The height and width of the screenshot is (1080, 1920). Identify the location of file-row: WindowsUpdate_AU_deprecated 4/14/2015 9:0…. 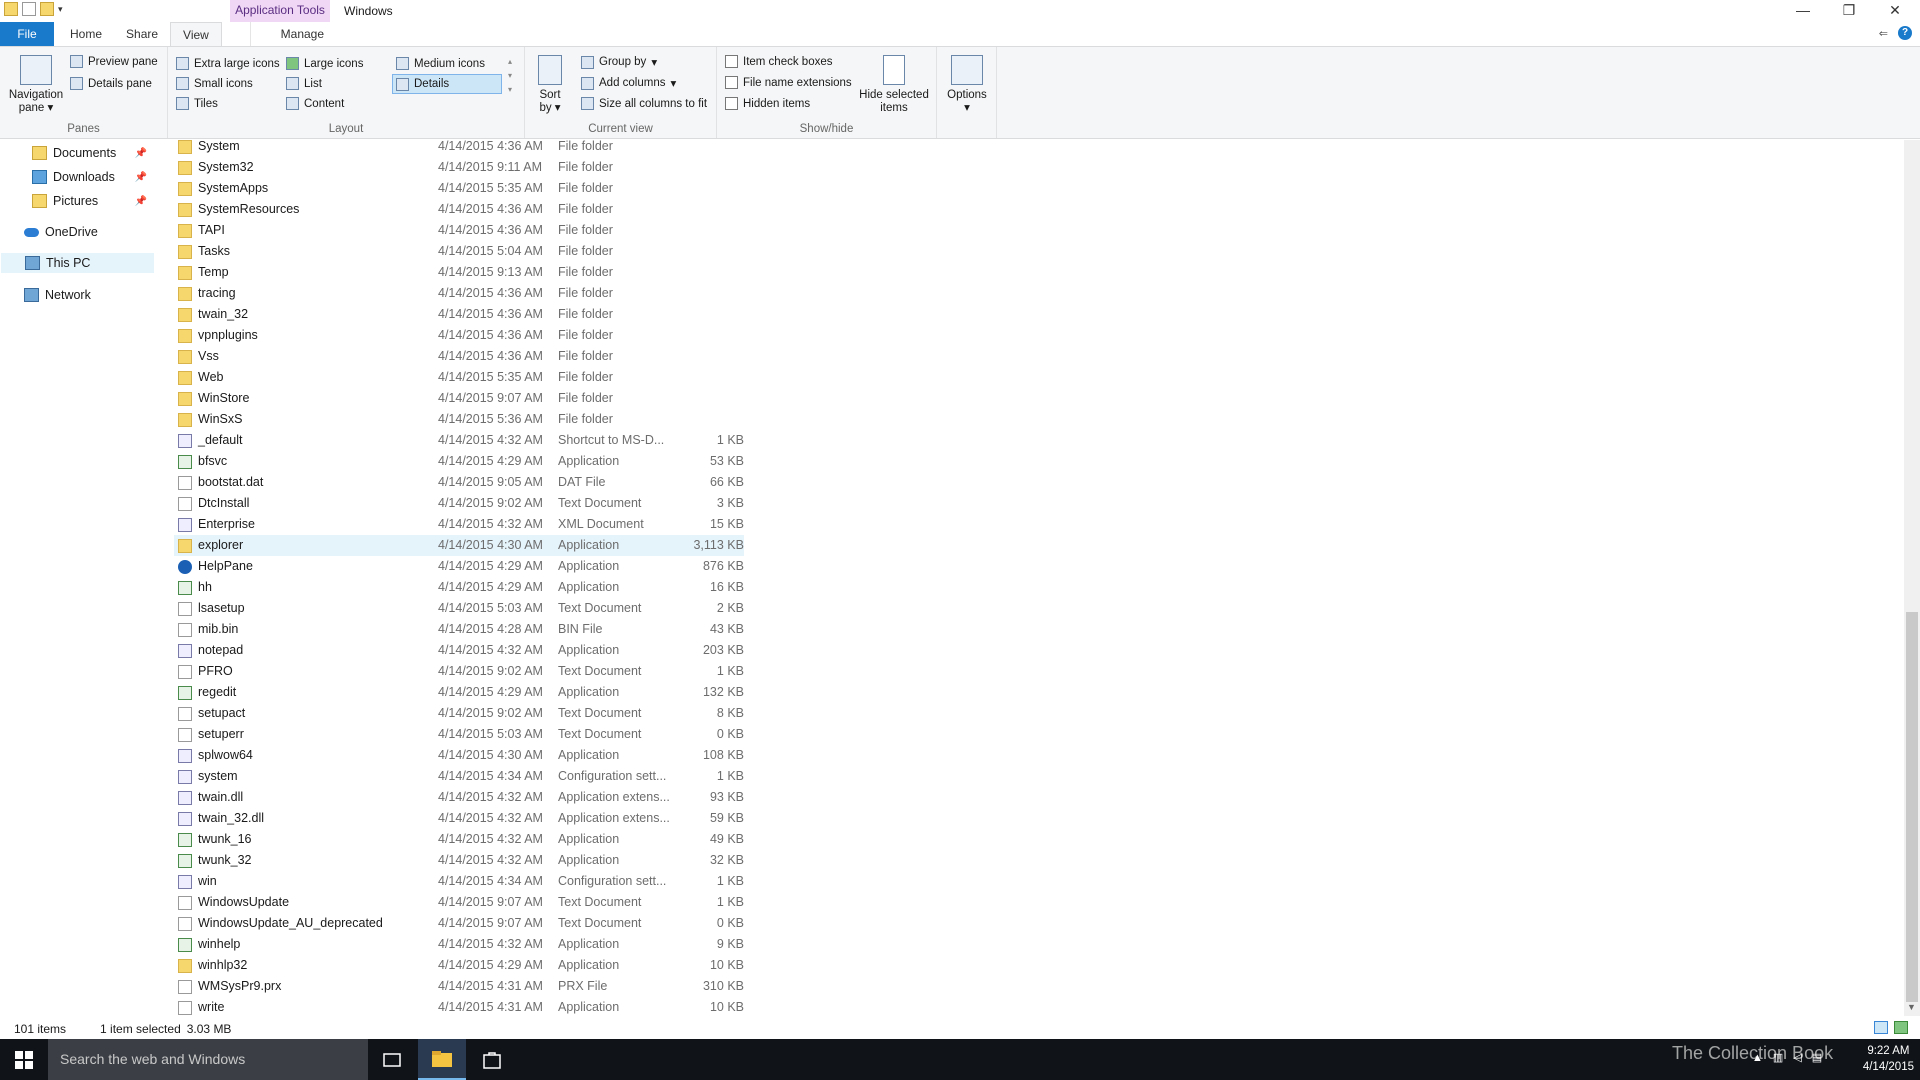
(459, 923).